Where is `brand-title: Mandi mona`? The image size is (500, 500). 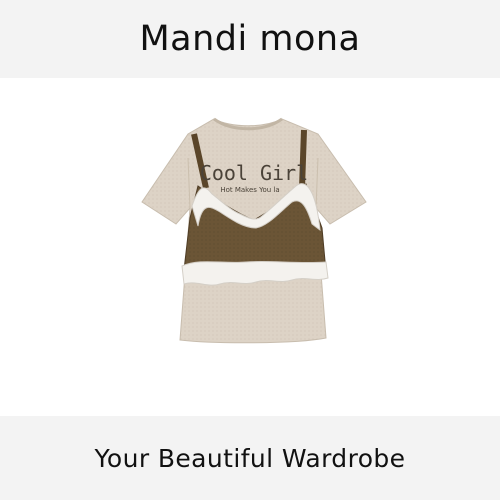
brand-title: Mandi mona is located at coordinates (250, 39).